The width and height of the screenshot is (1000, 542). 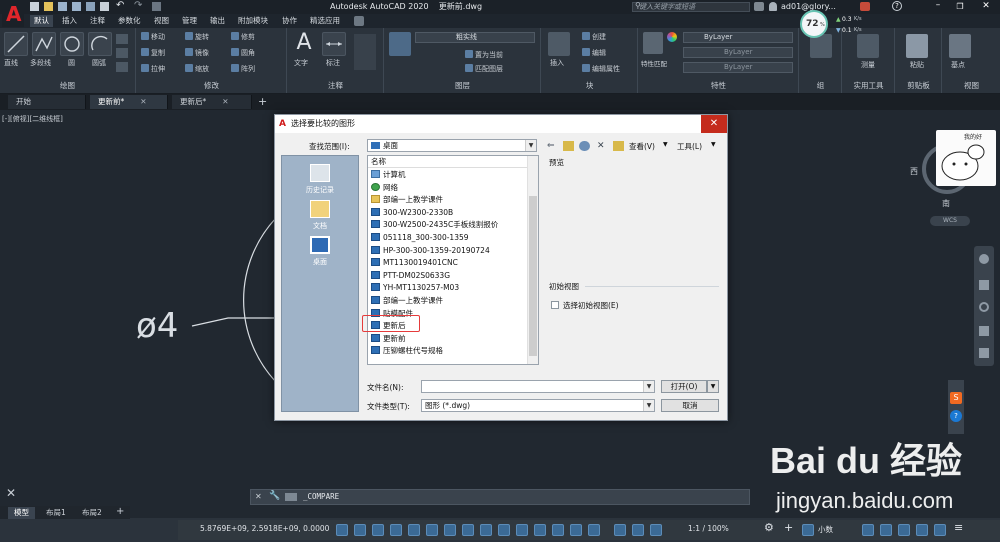 I want to click on search-box: ⚲ 键入关键字或短语, so click(x=691, y=6).